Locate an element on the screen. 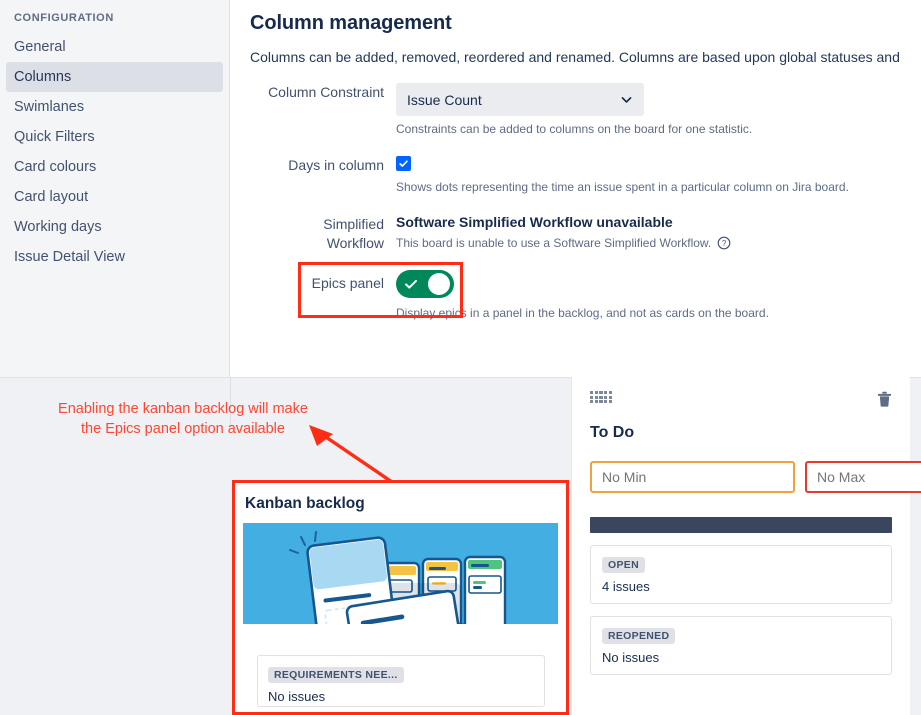 The image size is (921, 715). sidebar-item-swimlanes: Swimlanes is located at coordinates (114, 107).